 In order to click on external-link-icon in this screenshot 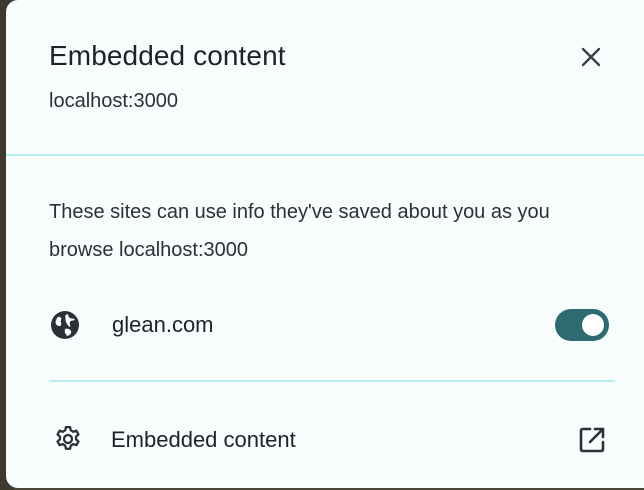, I will do `click(592, 440)`.